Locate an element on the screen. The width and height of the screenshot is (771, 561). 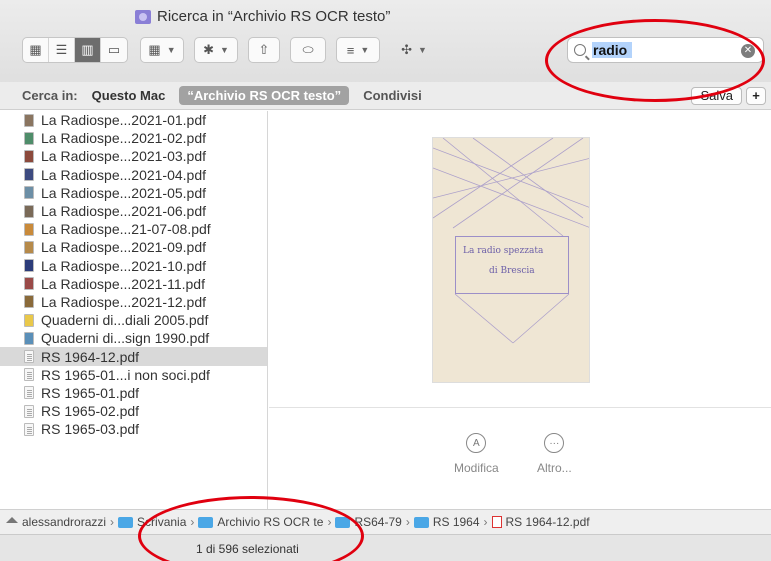
tag-icon: ⬭ is located at coordinates (308, 49).